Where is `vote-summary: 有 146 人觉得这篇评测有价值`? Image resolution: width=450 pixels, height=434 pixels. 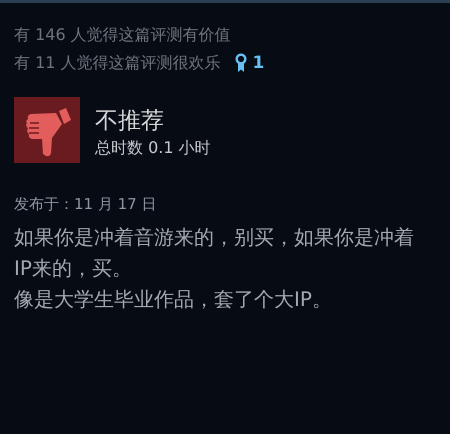
vote-summary: 有 146 人觉得这篇评测有价值 is located at coordinates (122, 35).